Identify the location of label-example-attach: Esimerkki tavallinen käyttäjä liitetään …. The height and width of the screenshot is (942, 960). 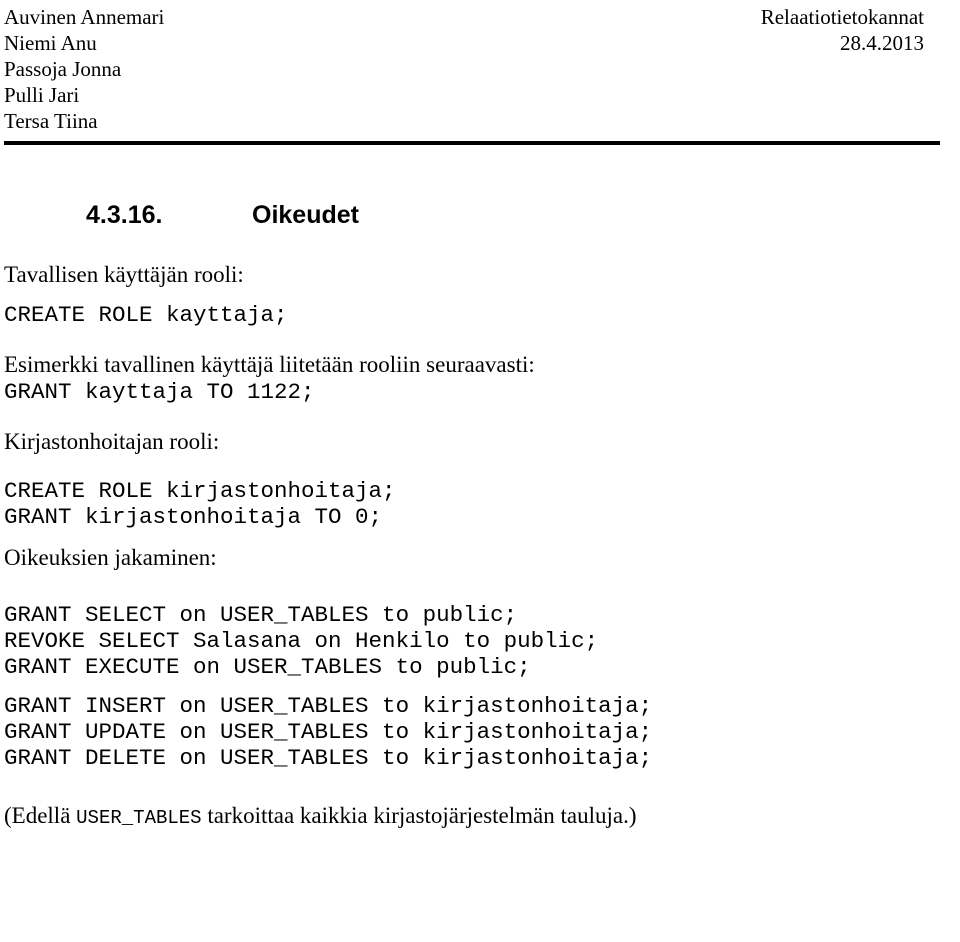
(269, 364).